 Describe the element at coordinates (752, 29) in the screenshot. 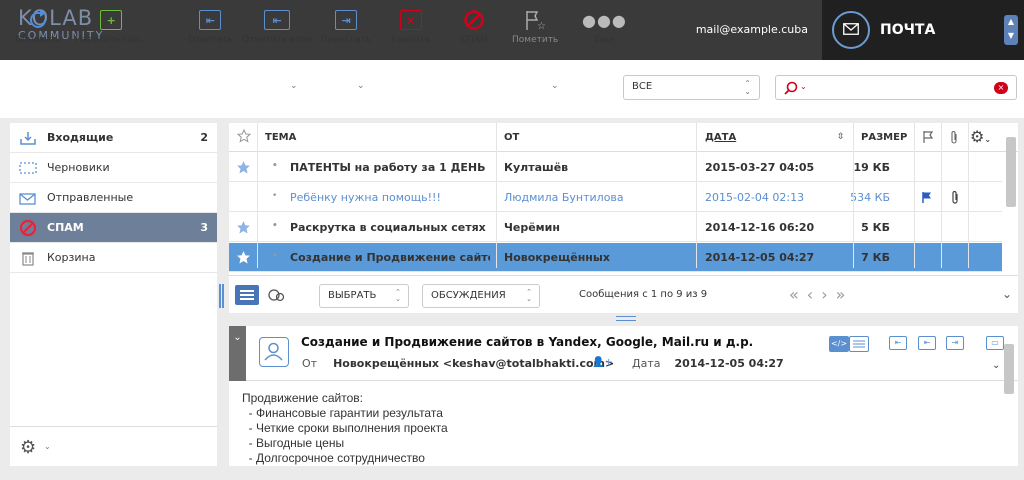

I see `user-email: mail@example.cuba` at that location.